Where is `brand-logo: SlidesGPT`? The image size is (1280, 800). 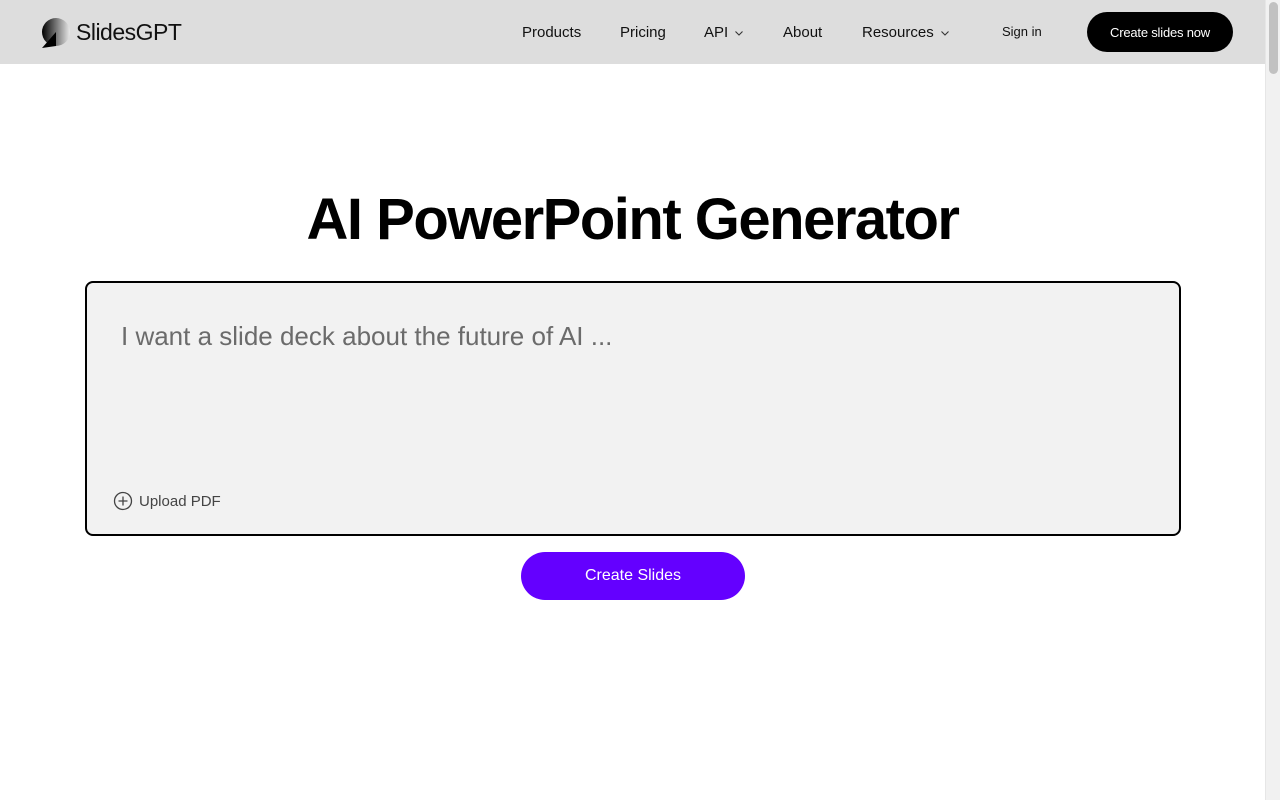 brand-logo: SlidesGPT is located at coordinates (111, 32).